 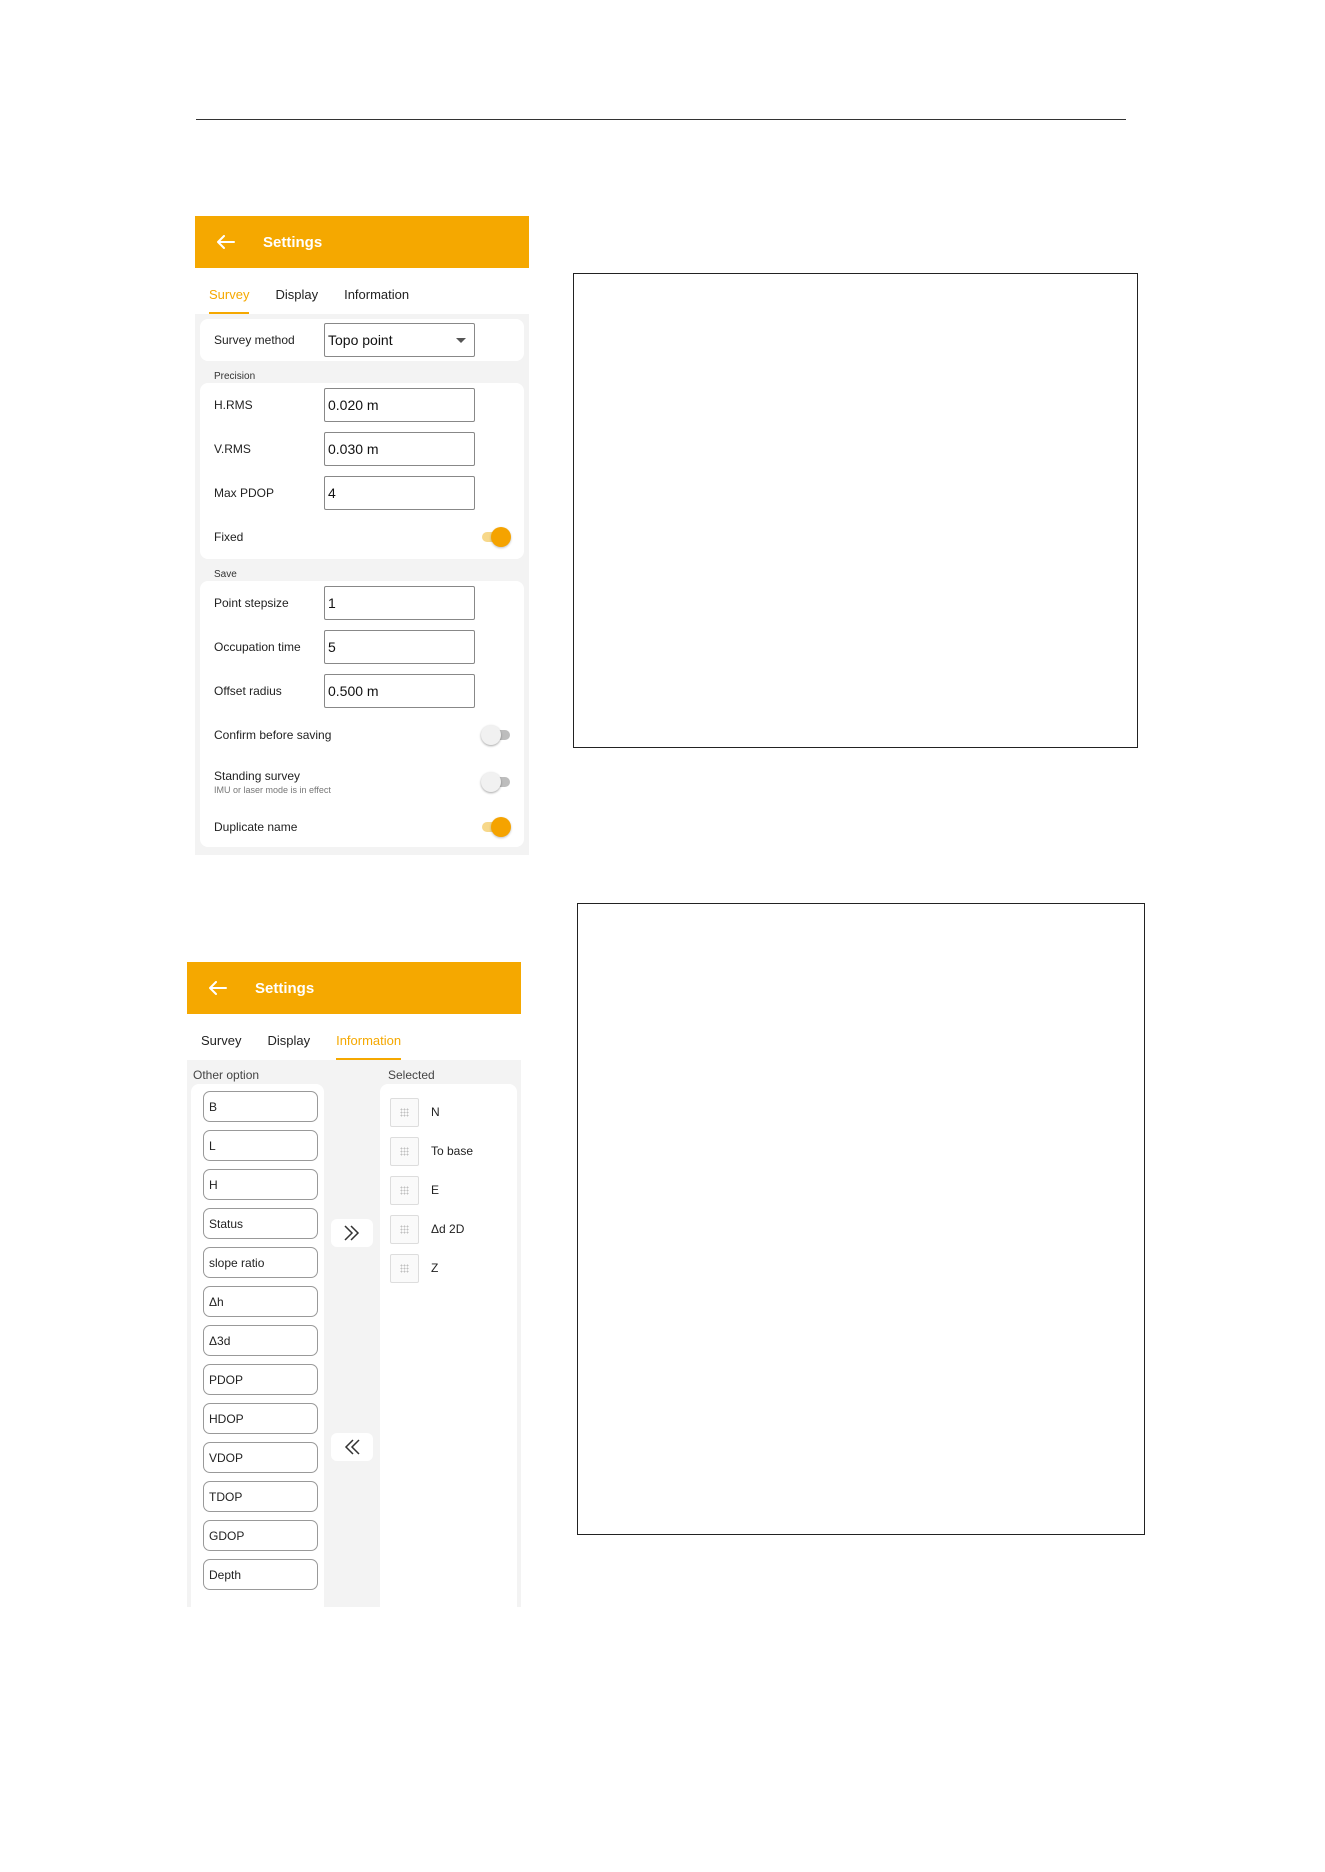 I want to click on survey-method-label: Survey method, so click(x=254, y=340).